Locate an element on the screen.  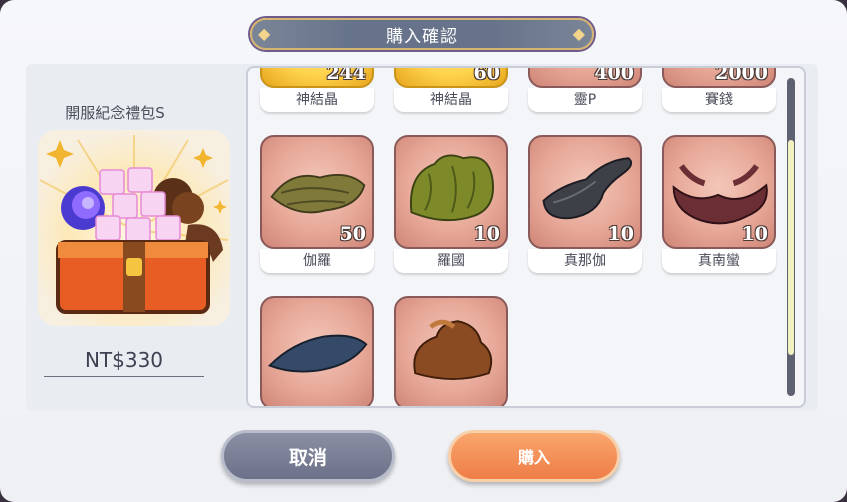
brown-wood-icon is located at coordinates (453, 349).